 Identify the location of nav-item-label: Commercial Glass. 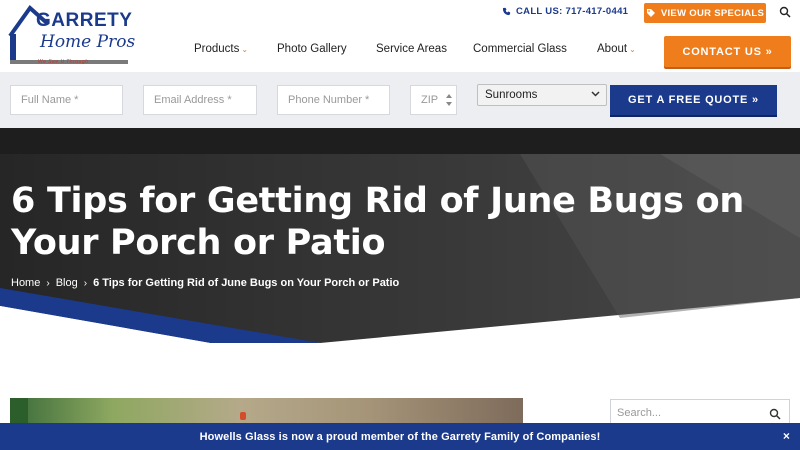
(520, 49).